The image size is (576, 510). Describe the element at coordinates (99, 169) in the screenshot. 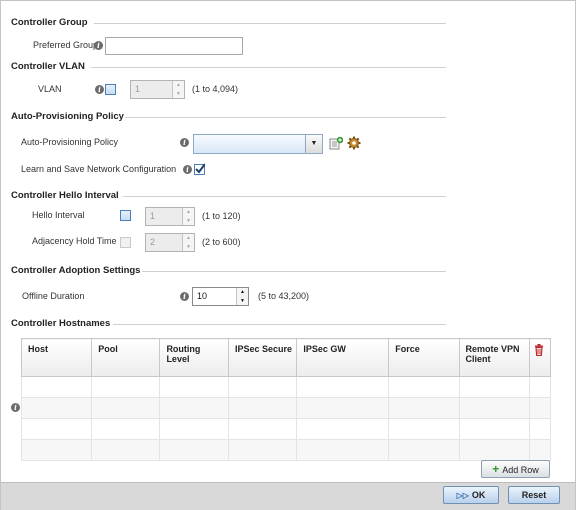

I see `learn-network-config-label: Learn and Save Network Configuration` at that location.